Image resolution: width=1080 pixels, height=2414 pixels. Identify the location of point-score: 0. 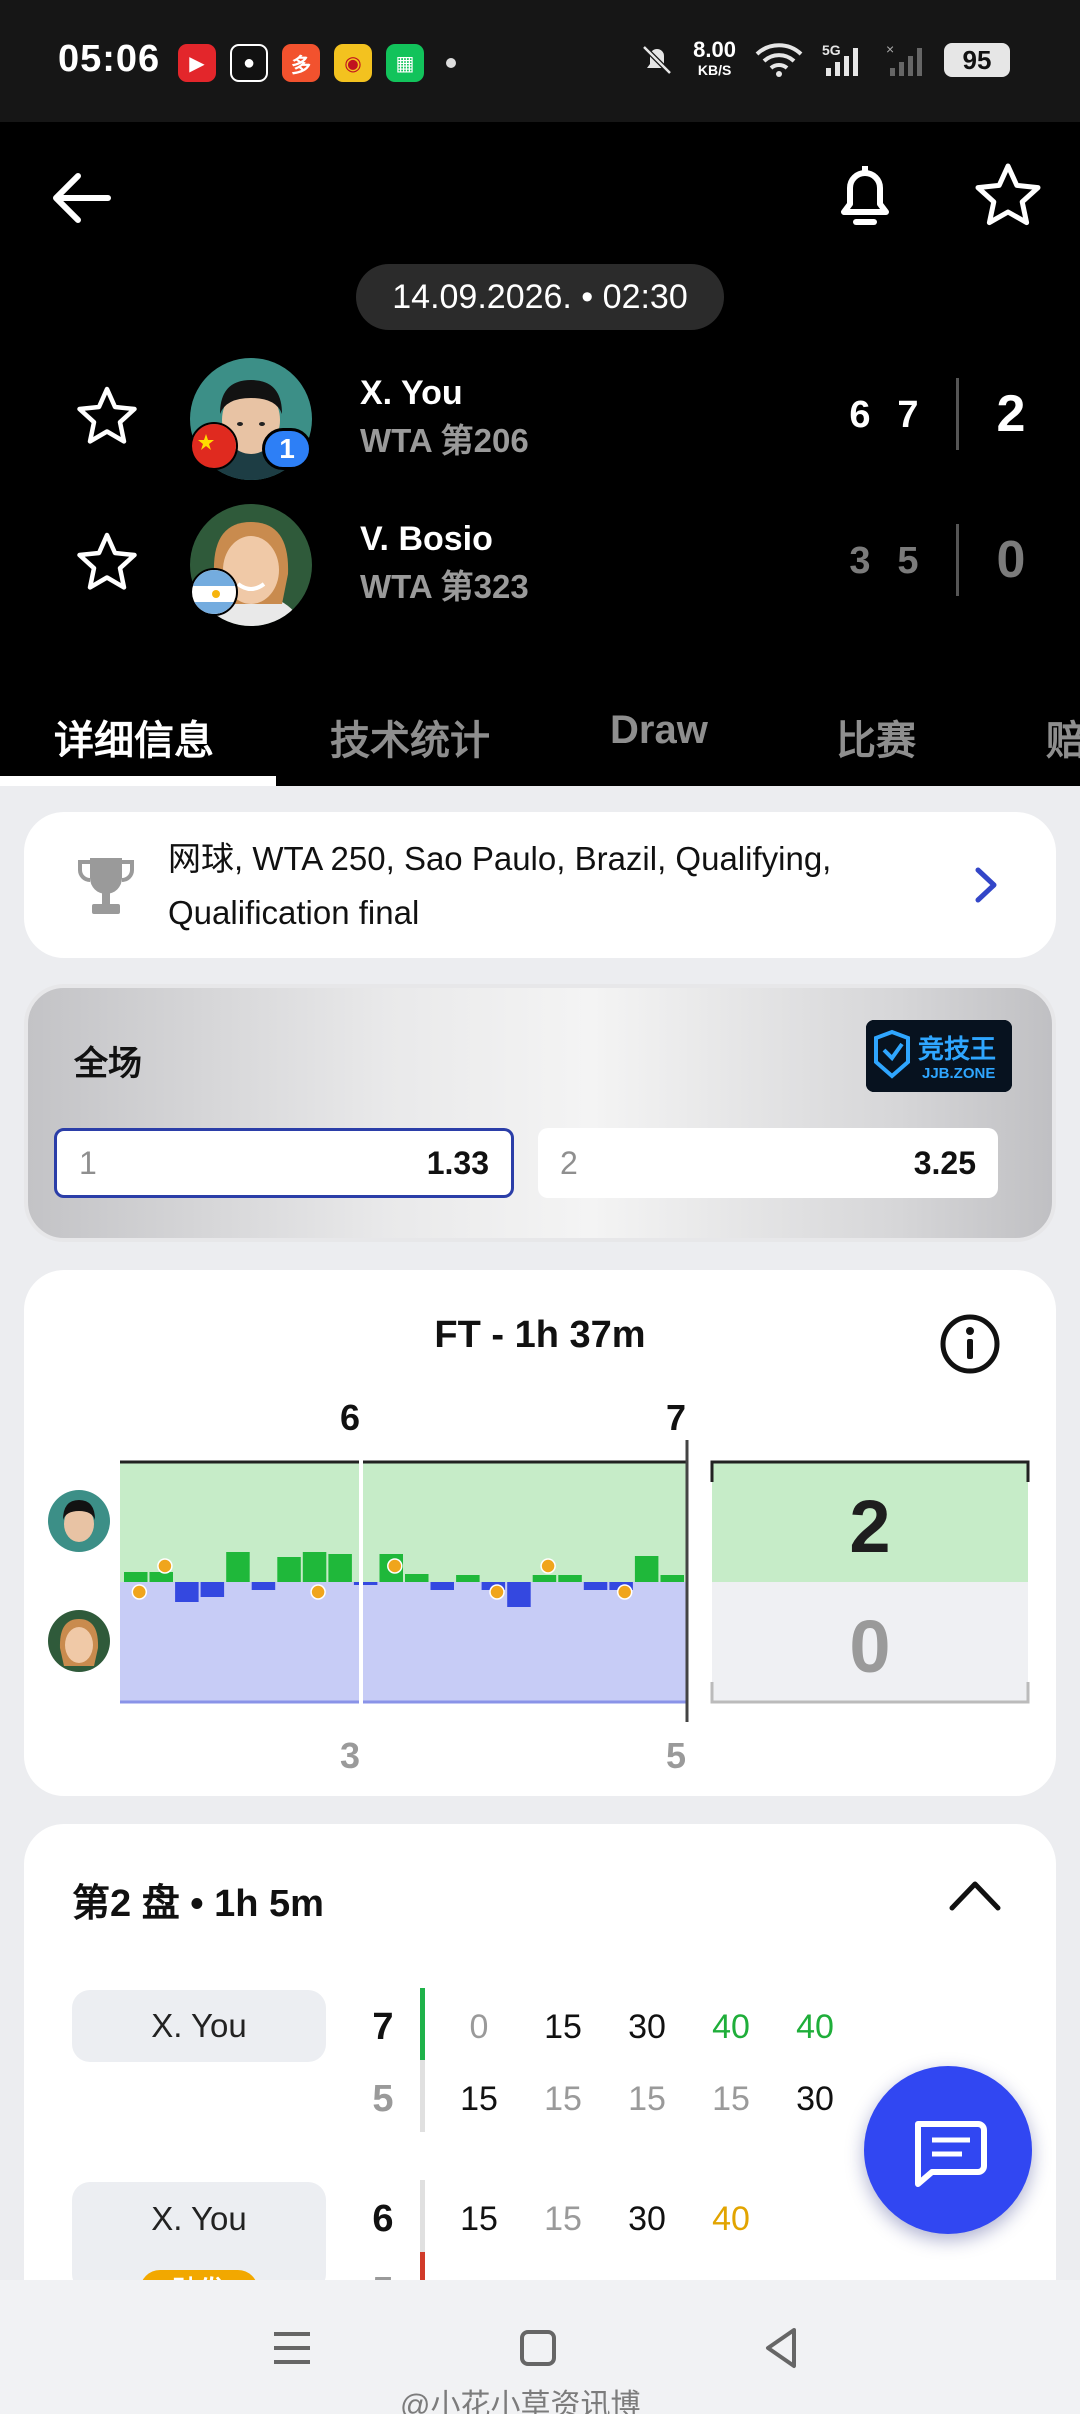
(479, 2027).